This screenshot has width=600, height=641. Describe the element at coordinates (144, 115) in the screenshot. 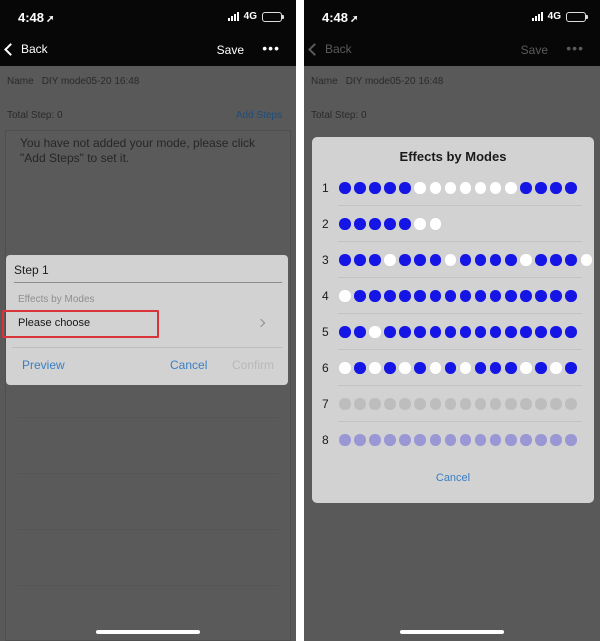

I see `steps-row: Total Step: 0 Add Steps` at that location.